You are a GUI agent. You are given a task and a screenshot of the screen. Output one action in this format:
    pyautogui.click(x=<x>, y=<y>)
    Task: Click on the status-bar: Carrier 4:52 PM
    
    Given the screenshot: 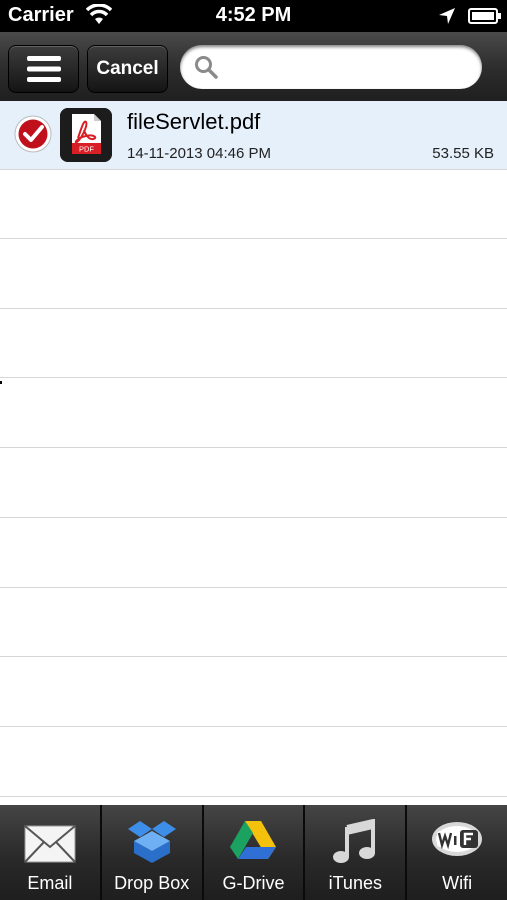 What is the action you would take?
    pyautogui.click(x=253, y=16)
    